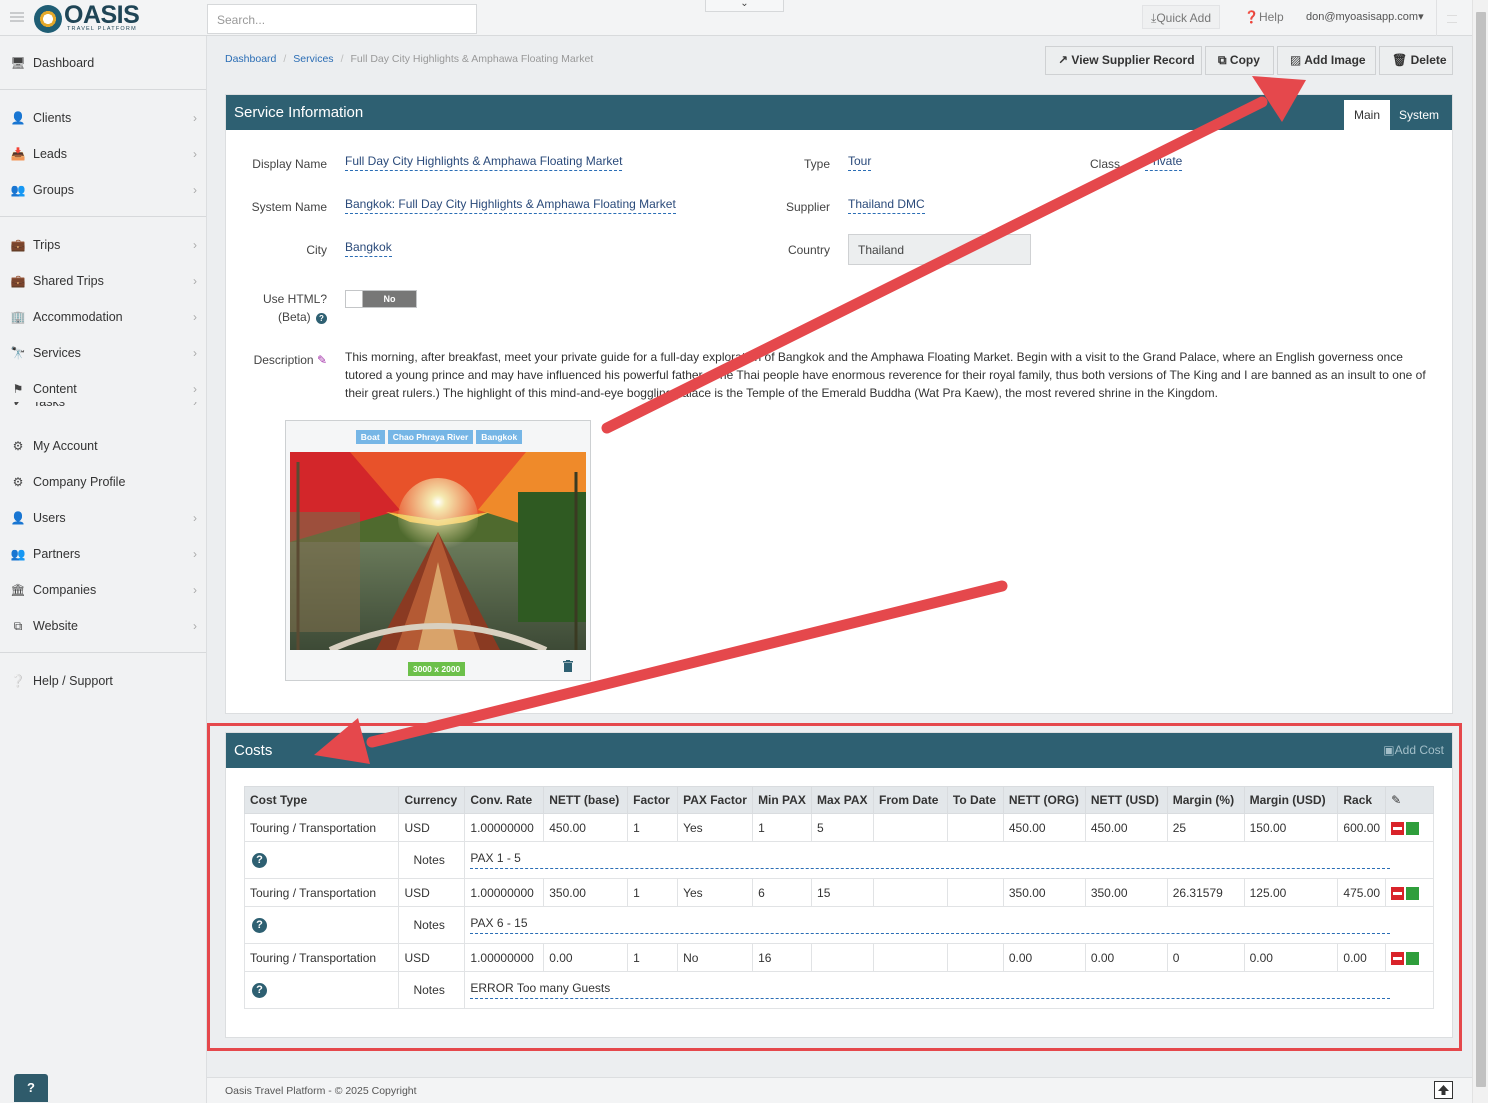 This screenshot has width=1488, height=1103. I want to click on use-html-toggle: No, so click(381, 299).